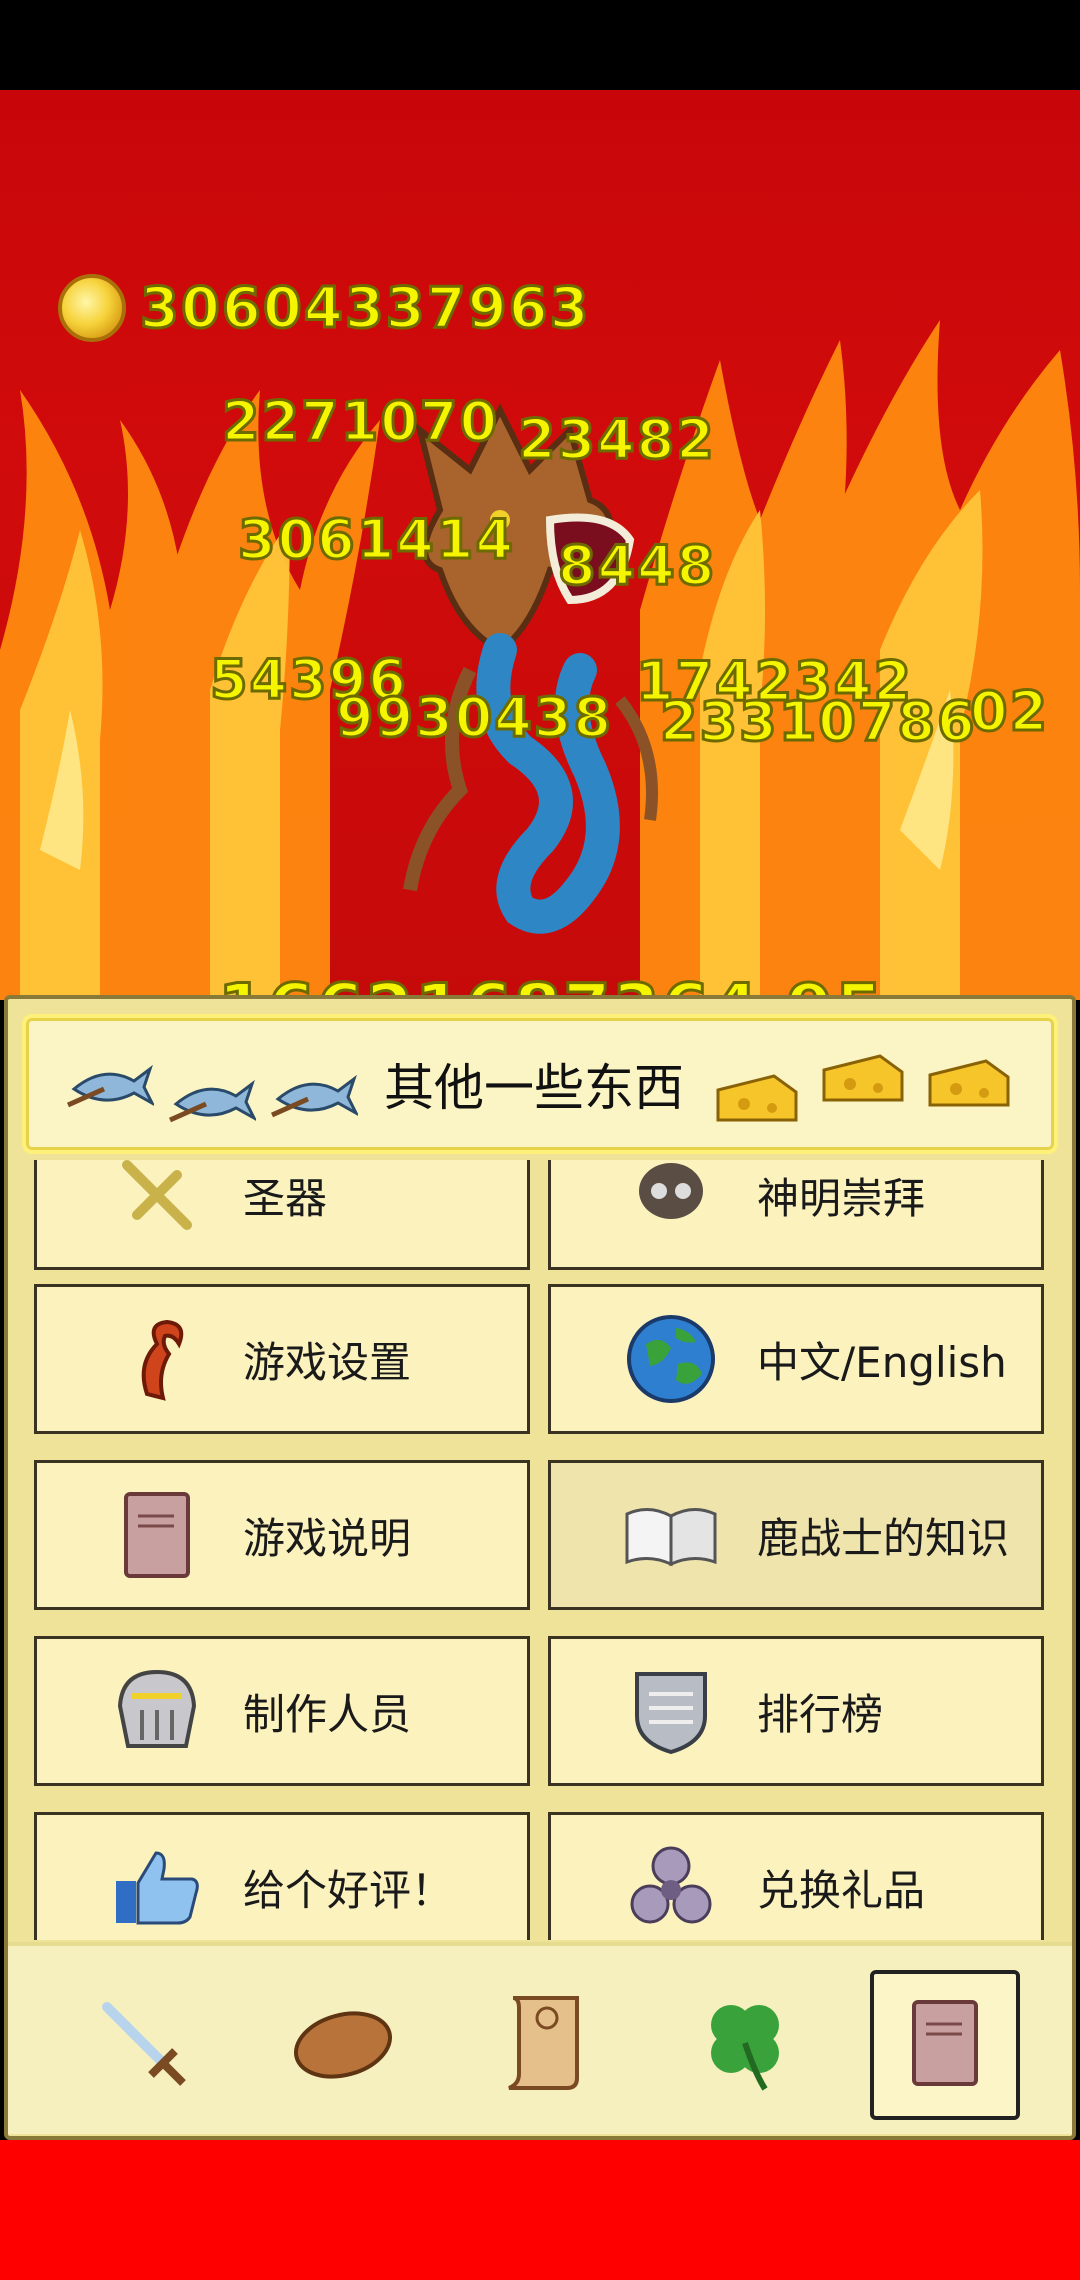 This screenshot has width=1080, height=2280. I want to click on sword-relic-icon, so click(157, 1202).